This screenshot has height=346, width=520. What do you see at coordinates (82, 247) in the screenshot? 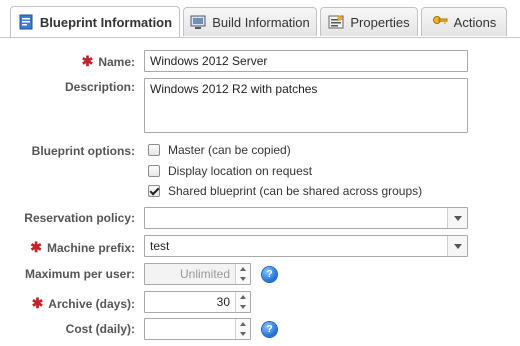
I see `machine-prefix-label: ✱ Machine prefix:` at bounding box center [82, 247].